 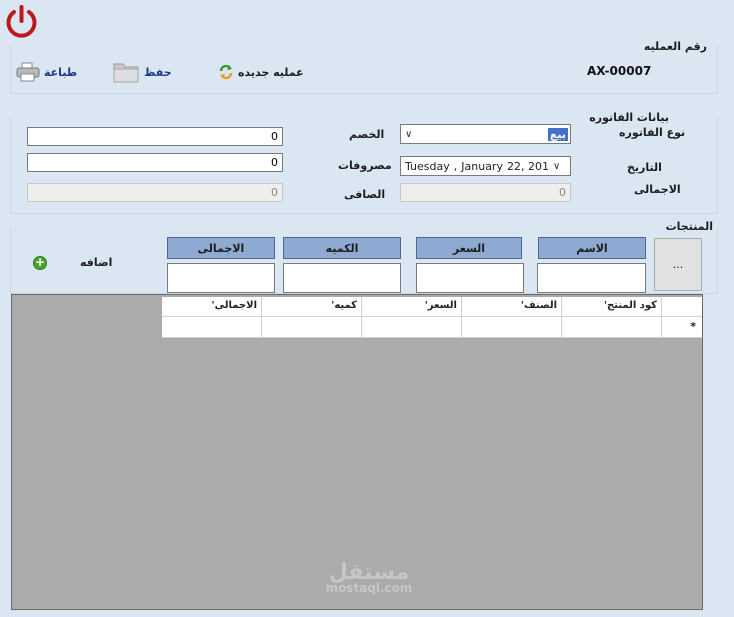 I want to click on add-product-button: اضافه, so click(x=96, y=262).